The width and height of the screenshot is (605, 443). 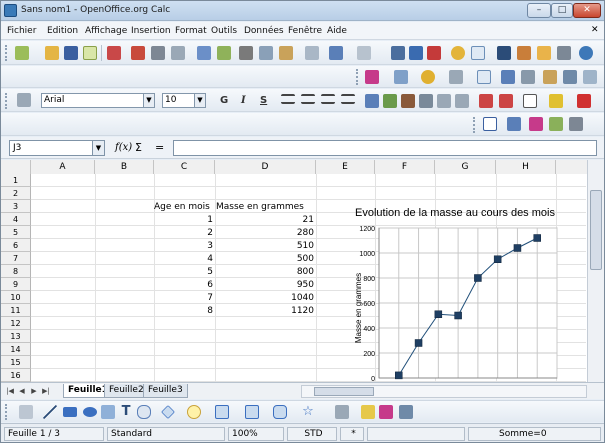 What do you see at coordinates (595, 271) in the screenshot?
I see `vertical-scrollbar` at bounding box center [595, 271].